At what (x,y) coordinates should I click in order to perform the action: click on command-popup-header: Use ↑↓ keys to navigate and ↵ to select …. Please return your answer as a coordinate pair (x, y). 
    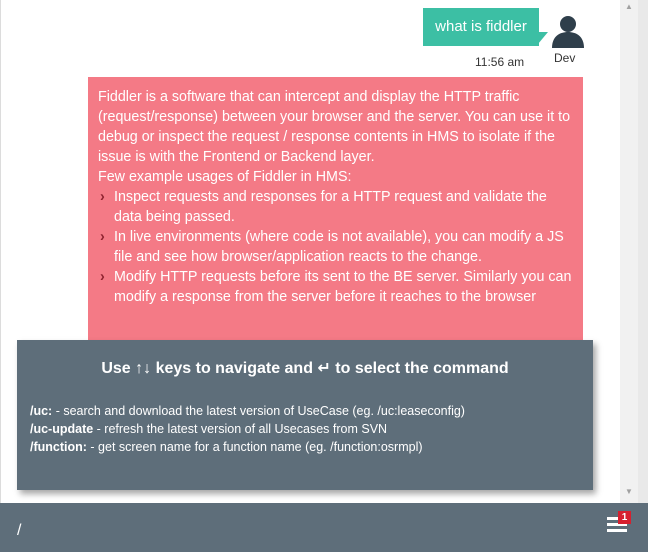
    Looking at the image, I should click on (305, 368).